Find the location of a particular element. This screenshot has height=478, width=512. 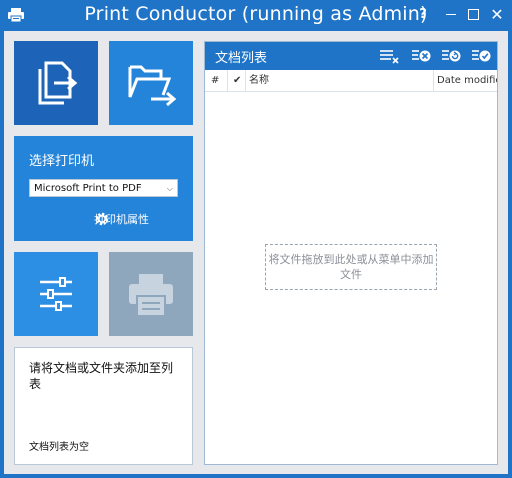

printer-select: Microsoft Print to PDF ⌵ is located at coordinates (103, 188).